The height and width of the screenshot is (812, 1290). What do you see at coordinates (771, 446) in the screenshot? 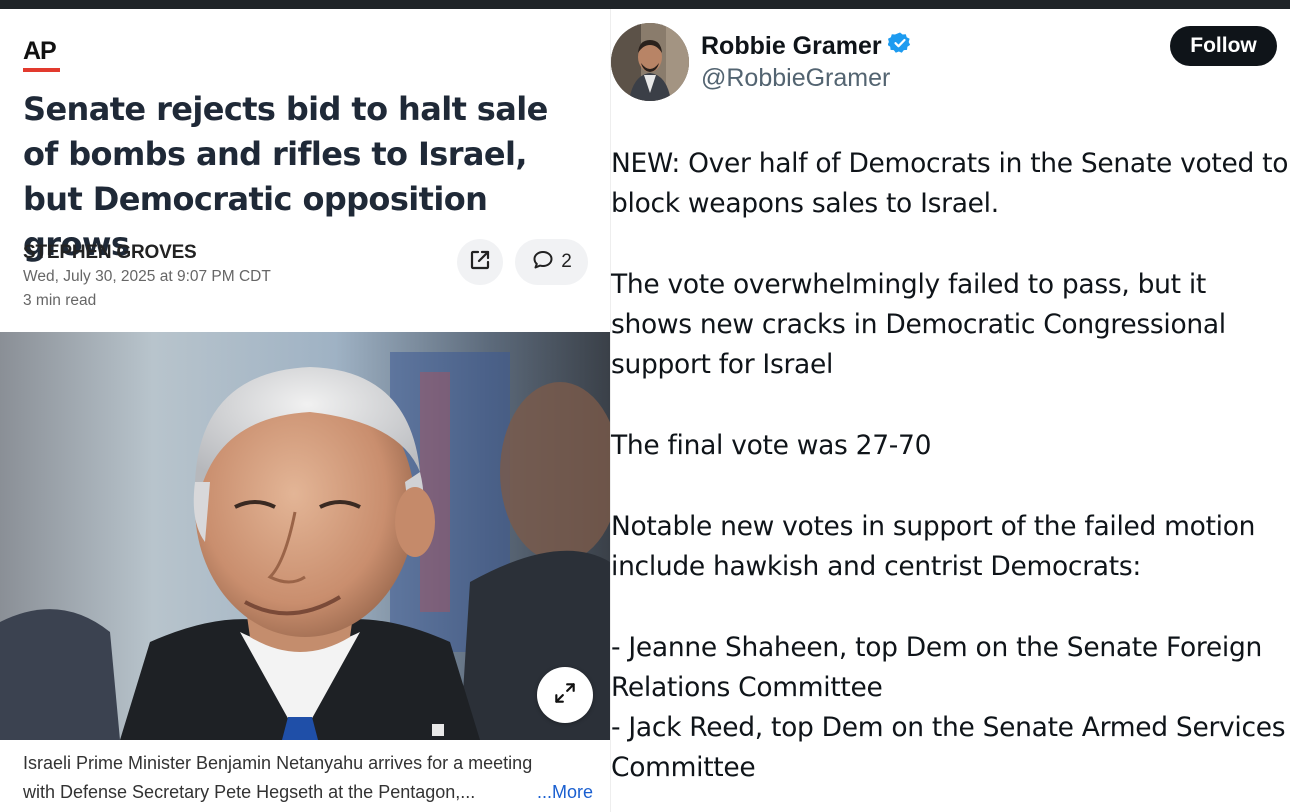
I see `tweet-paragraph: The final vote was 27-70` at bounding box center [771, 446].